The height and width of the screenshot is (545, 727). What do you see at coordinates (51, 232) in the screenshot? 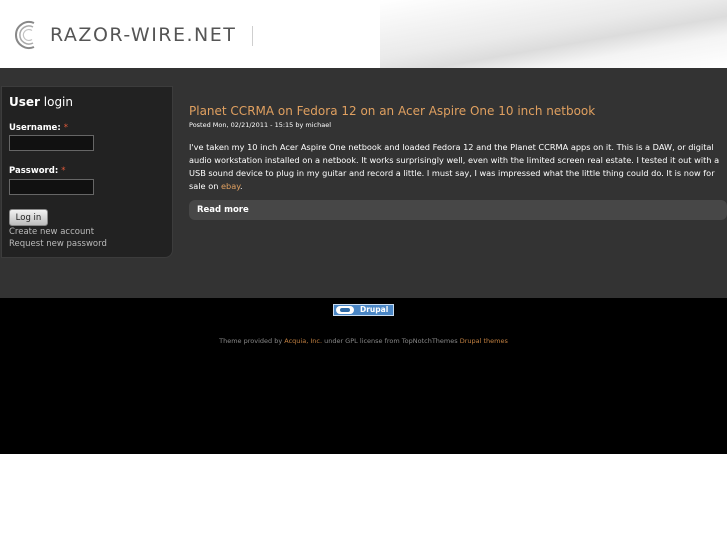
I see `create-account-link: Create new account` at bounding box center [51, 232].